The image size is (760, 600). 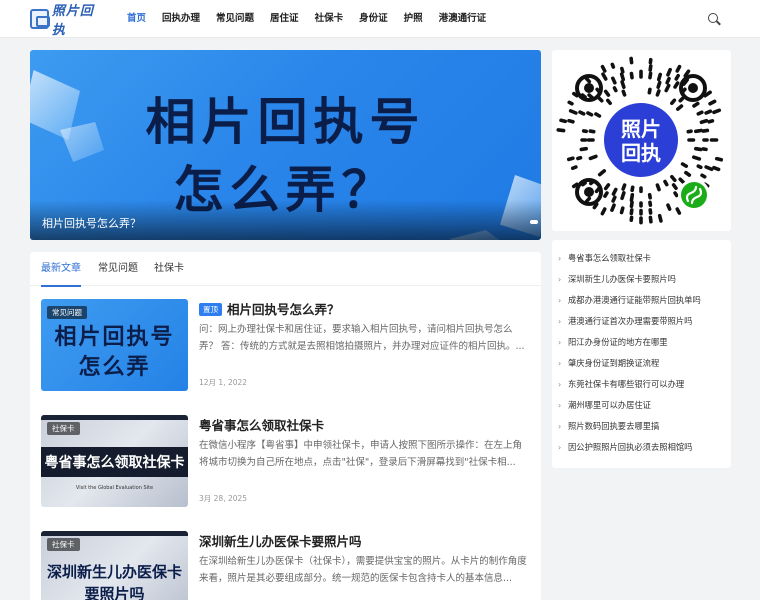 I want to click on category-tag: 常见问题, so click(x=67, y=312).